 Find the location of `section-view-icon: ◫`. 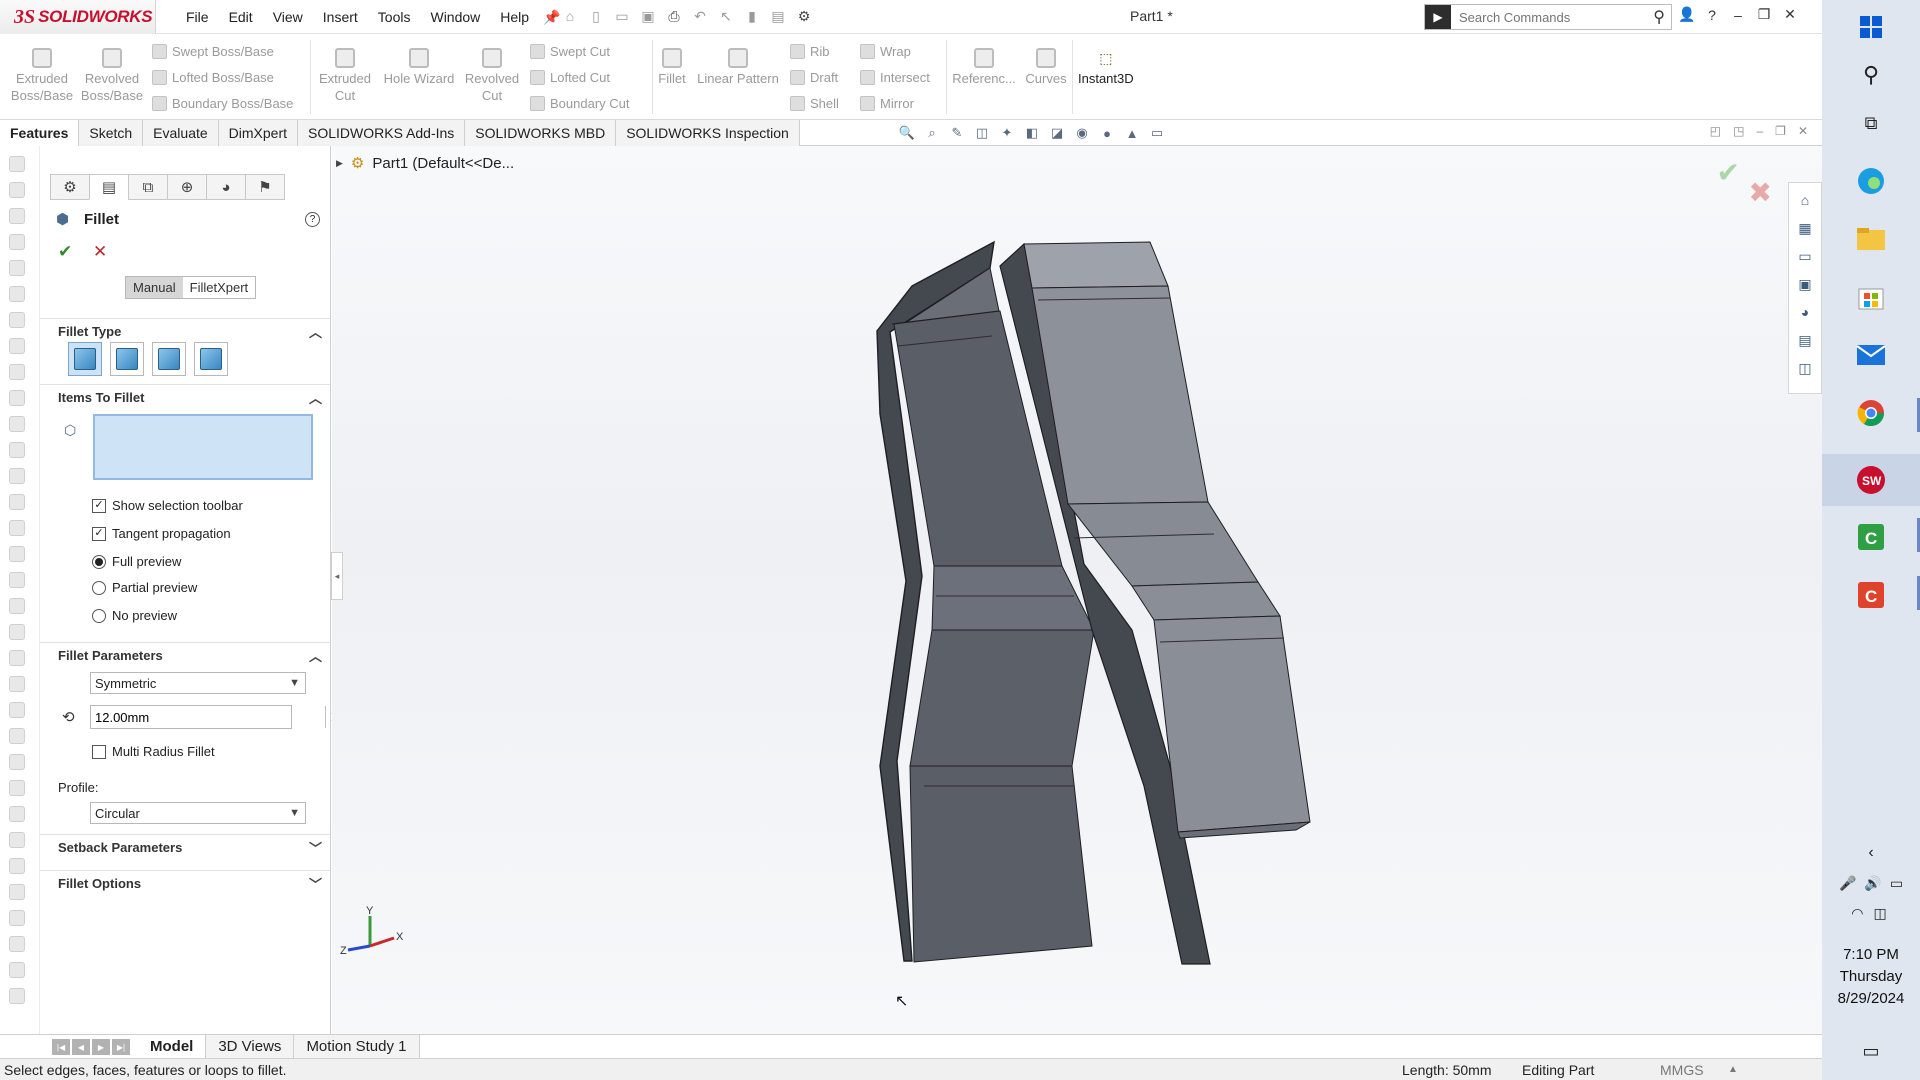

section-view-icon: ◫ is located at coordinates (982, 133).